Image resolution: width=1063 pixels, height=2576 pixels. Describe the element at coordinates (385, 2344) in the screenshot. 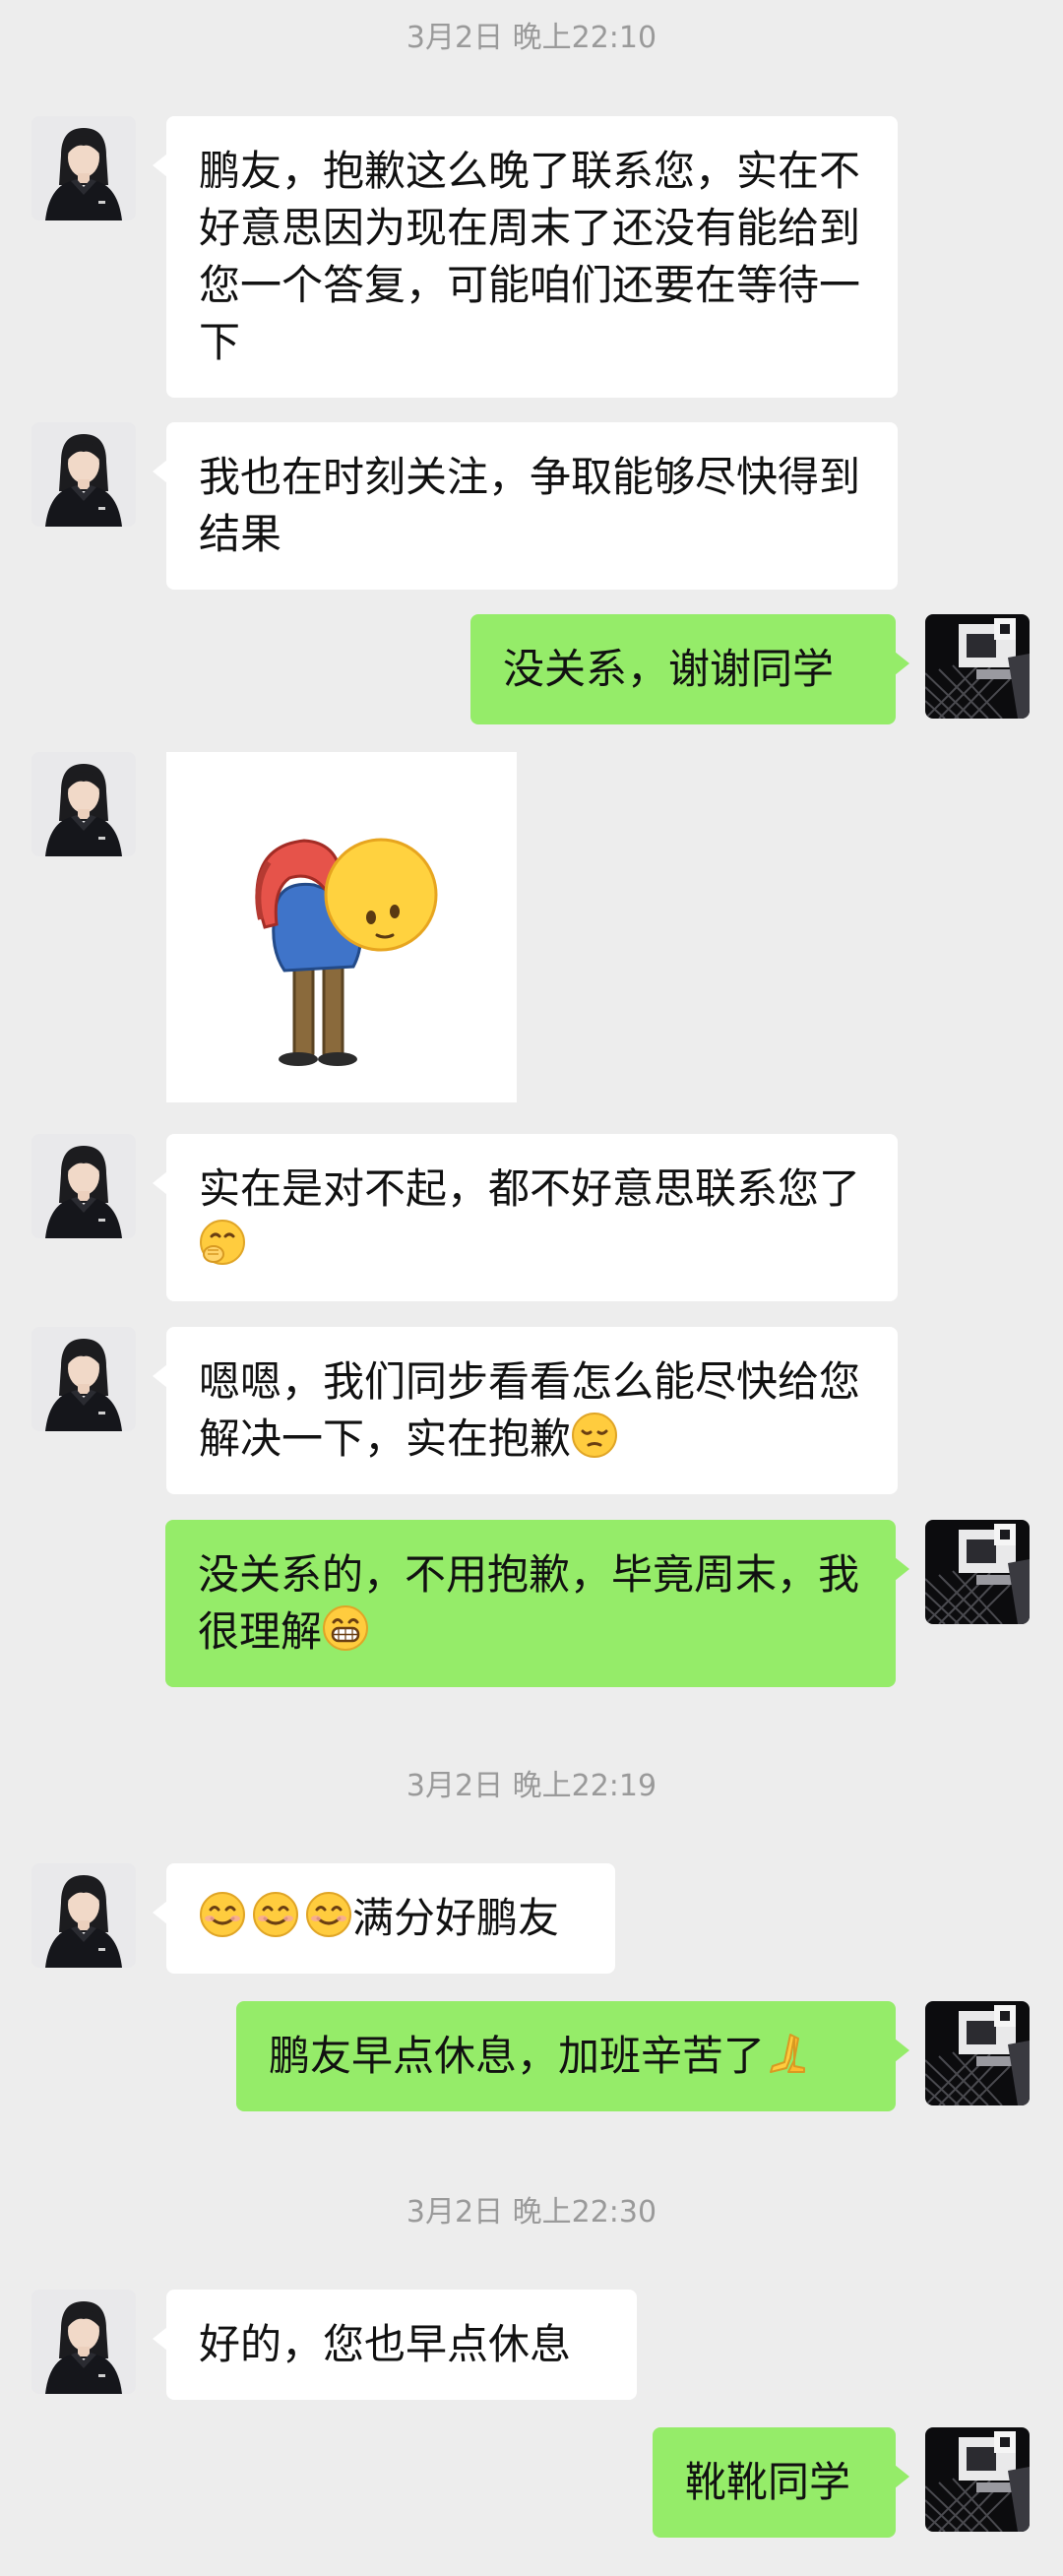

I see `message-text: 好的，您也早点休息` at that location.